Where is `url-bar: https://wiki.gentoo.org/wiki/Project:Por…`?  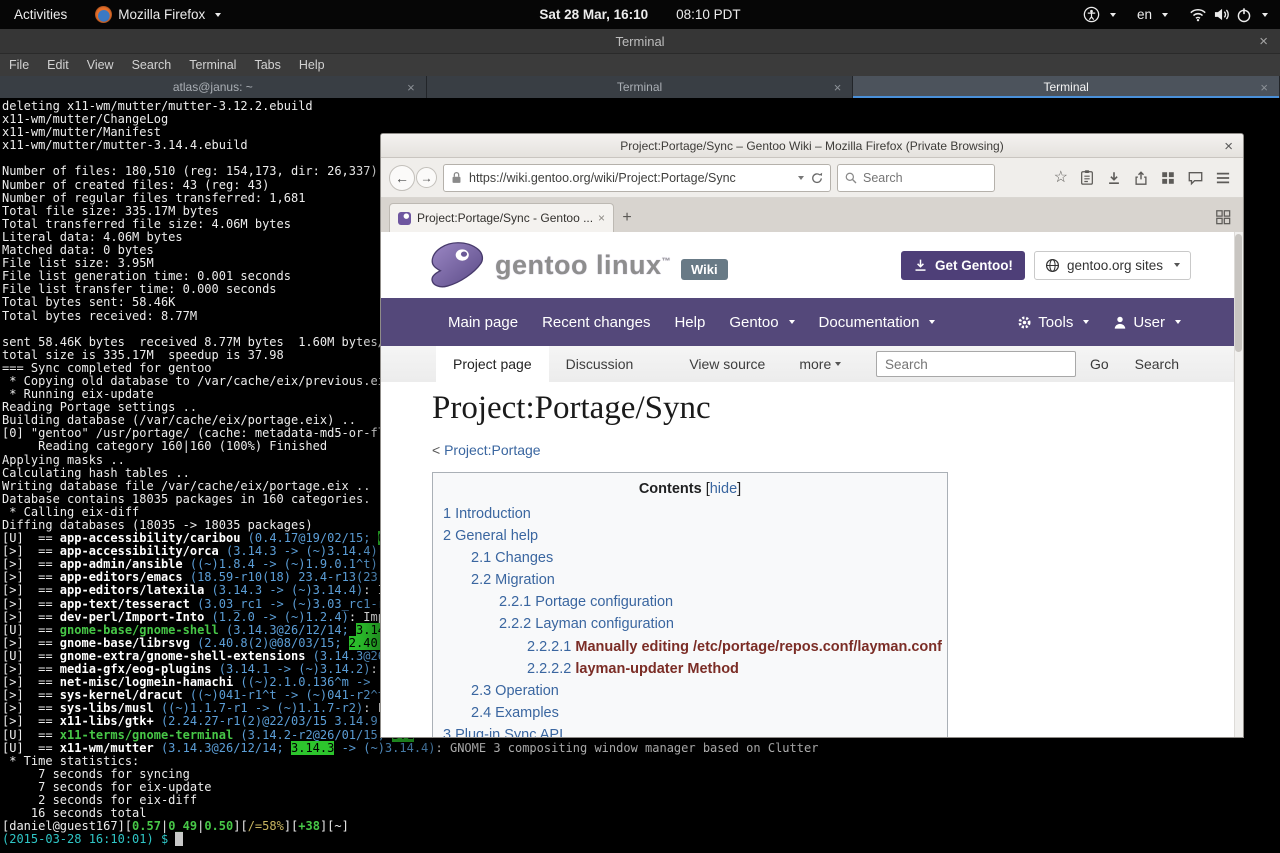 url-bar: https://wiki.gentoo.org/wiki/Project:Por… is located at coordinates (637, 177).